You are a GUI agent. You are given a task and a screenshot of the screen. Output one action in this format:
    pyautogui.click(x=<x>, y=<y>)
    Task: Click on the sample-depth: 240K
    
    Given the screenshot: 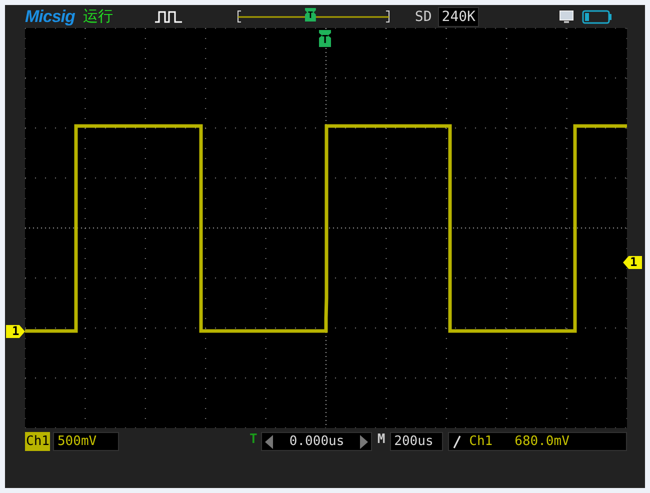 What is the action you would take?
    pyautogui.click(x=459, y=16)
    